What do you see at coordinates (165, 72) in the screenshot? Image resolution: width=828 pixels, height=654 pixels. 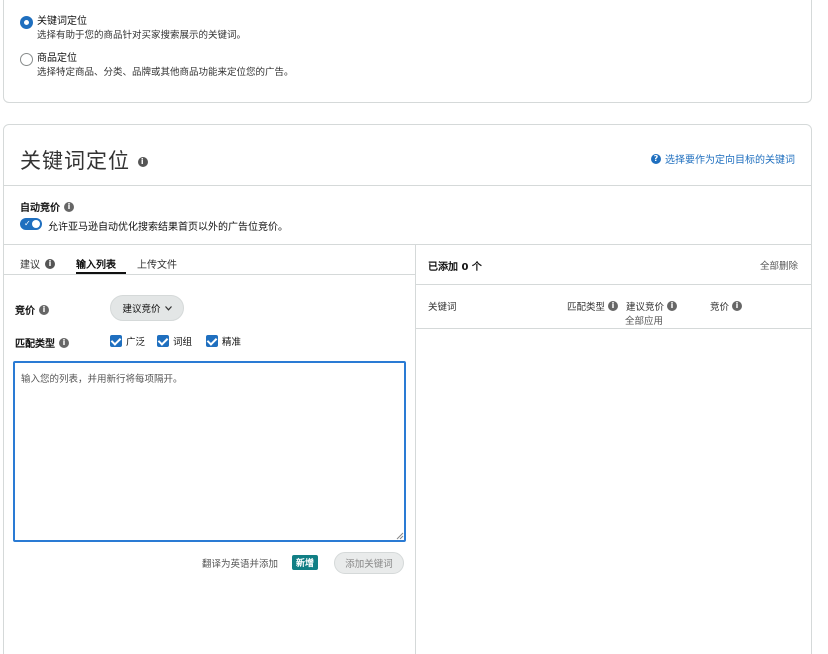 I see `radio-description: 选择特定商品、分类、品牌或其他商品功能来定位您的广告。` at bounding box center [165, 72].